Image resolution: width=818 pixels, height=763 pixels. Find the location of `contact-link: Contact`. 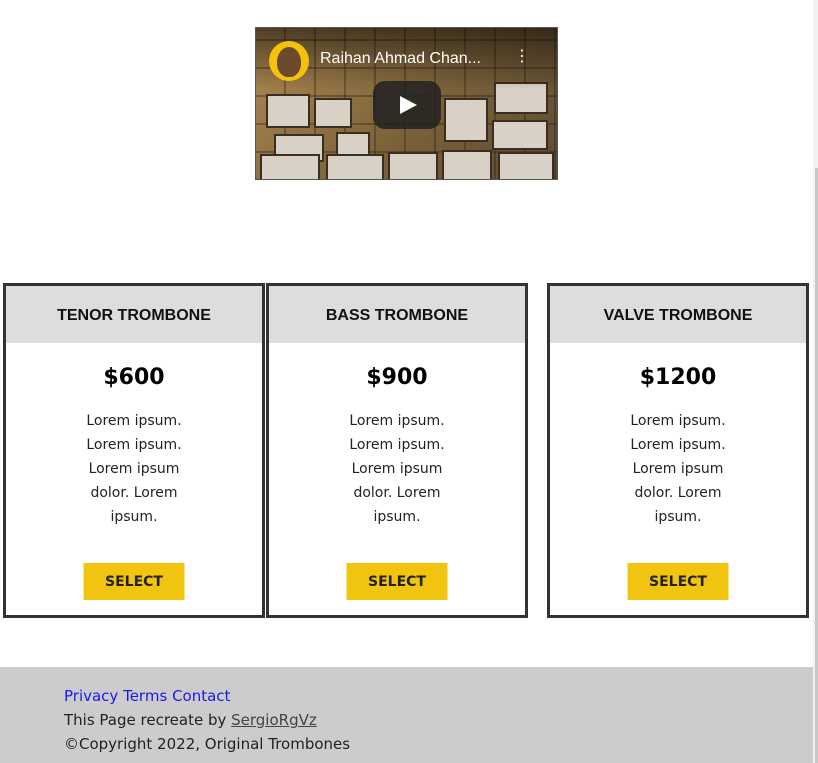

contact-link: Contact is located at coordinates (201, 696).